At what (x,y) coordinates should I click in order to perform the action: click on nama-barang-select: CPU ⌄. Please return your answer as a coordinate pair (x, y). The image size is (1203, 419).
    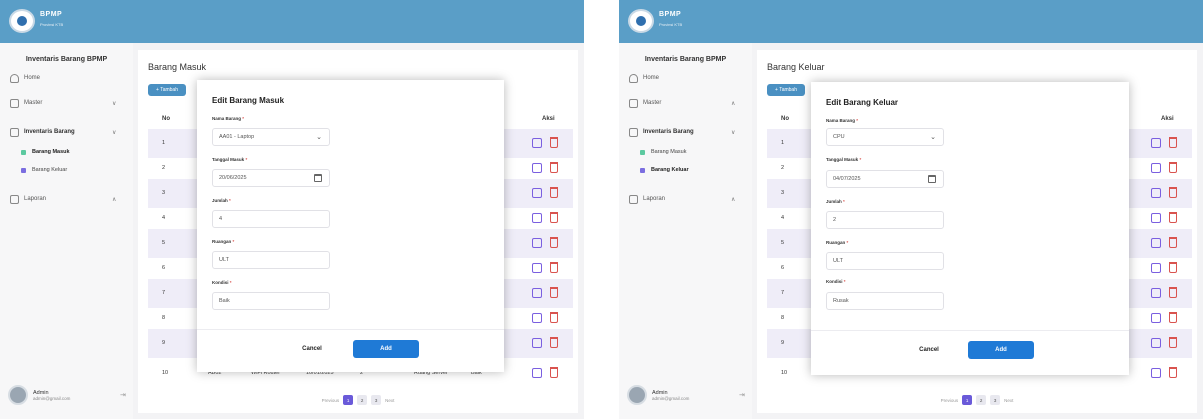
    Looking at the image, I should click on (885, 137).